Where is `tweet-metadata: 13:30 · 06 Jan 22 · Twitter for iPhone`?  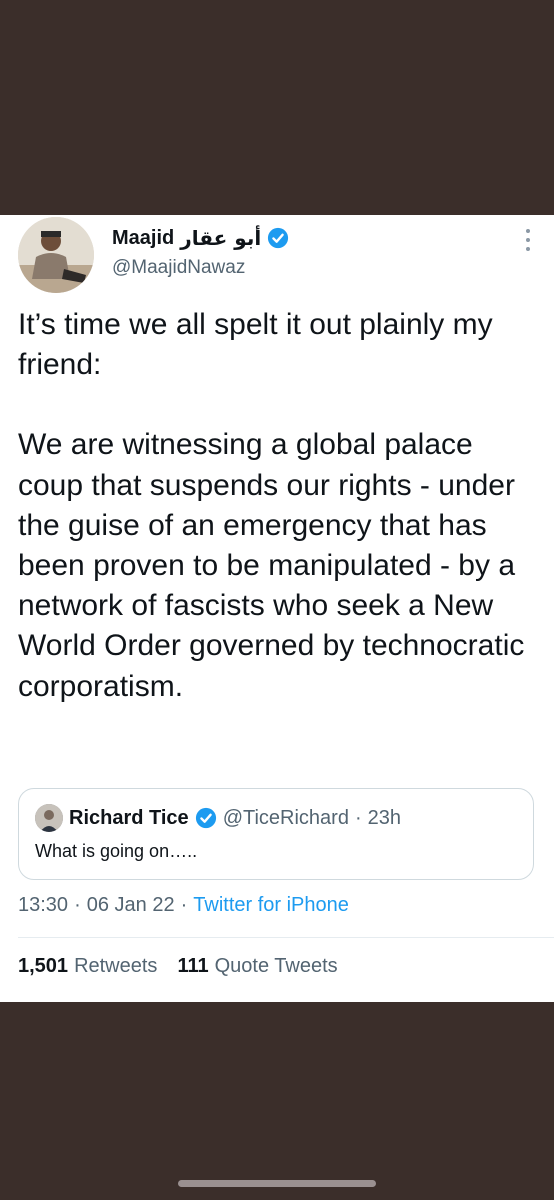
tweet-metadata: 13:30 · 06 Jan 22 · Twitter for iPhone is located at coordinates (183, 905).